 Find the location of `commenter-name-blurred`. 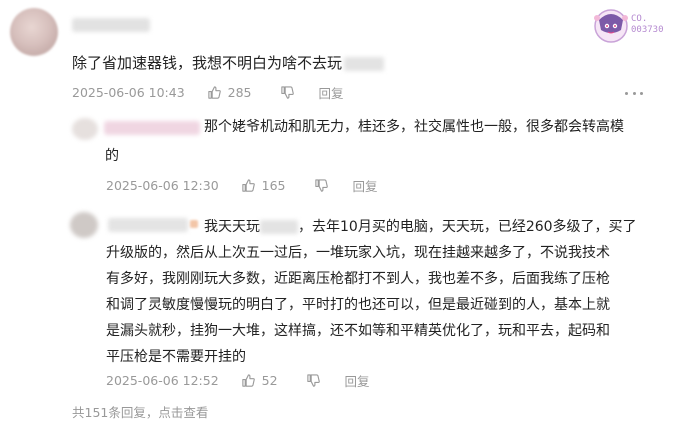

commenter-name-blurred is located at coordinates (111, 25).